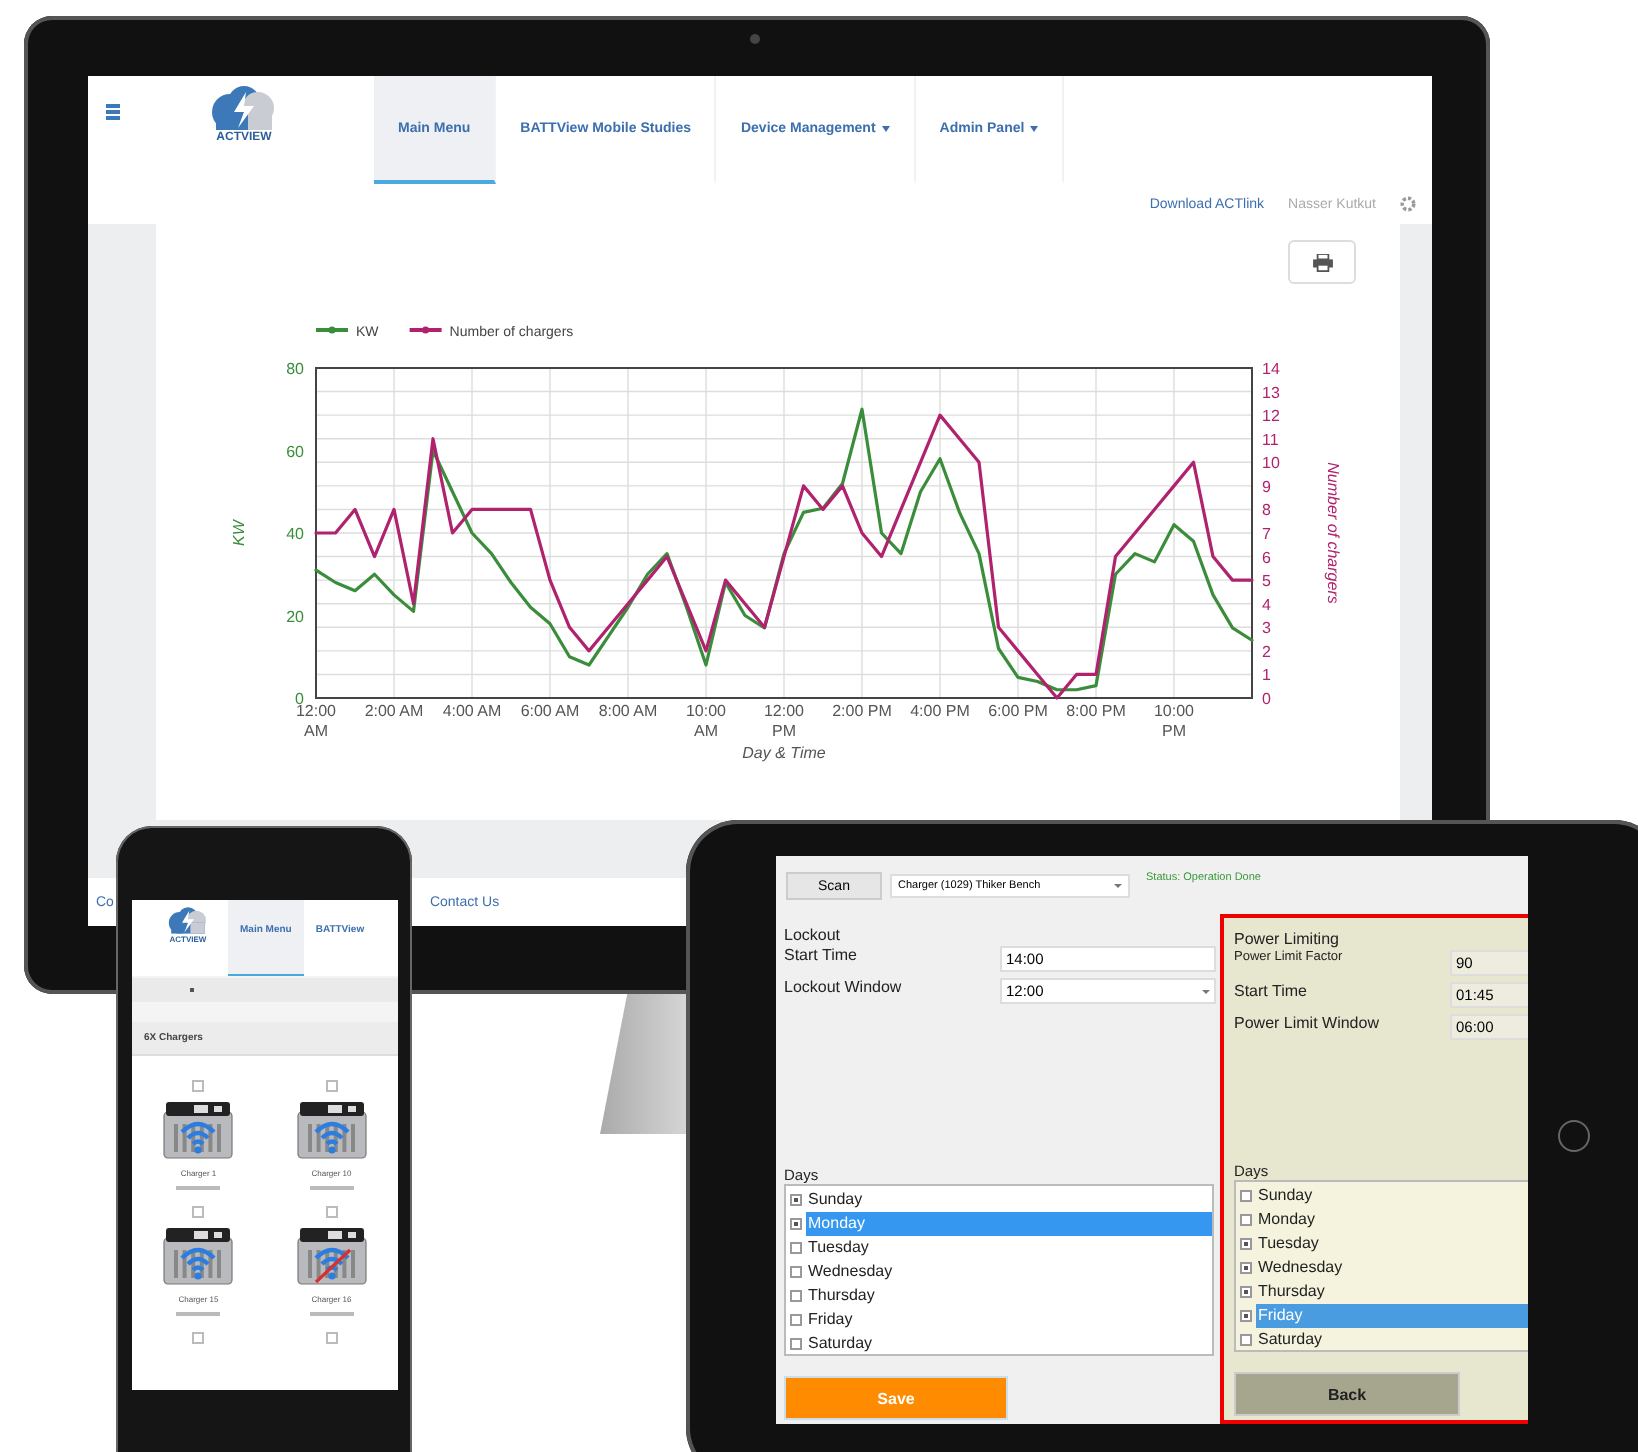 The image size is (1638, 1452). Describe the element at coordinates (295, 534) in the screenshot. I see `axis-tick-label: 40` at that location.